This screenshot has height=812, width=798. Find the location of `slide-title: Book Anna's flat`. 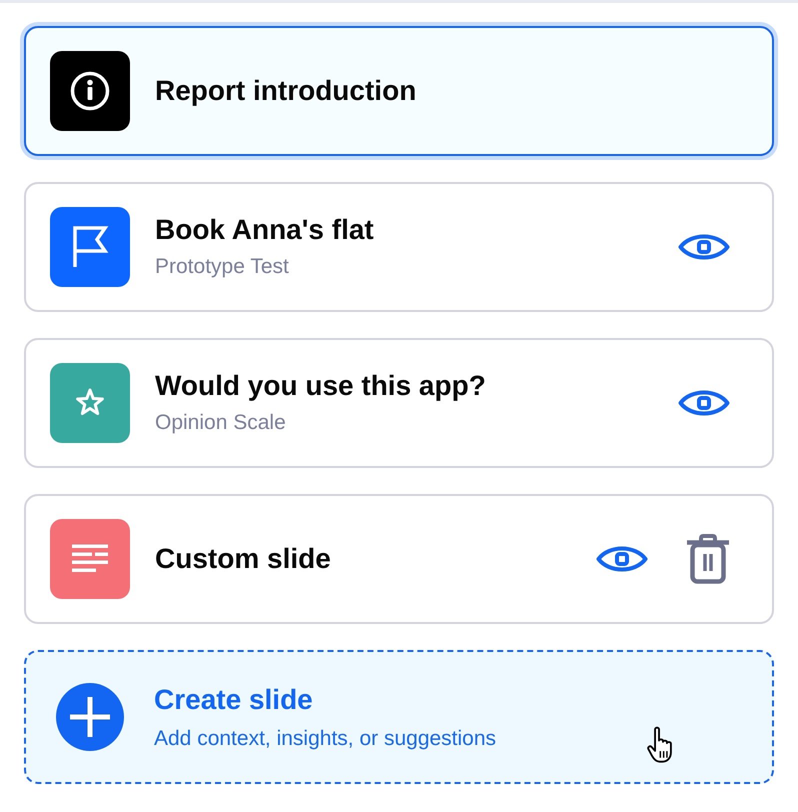

slide-title: Book Anna's flat is located at coordinates (265, 230).